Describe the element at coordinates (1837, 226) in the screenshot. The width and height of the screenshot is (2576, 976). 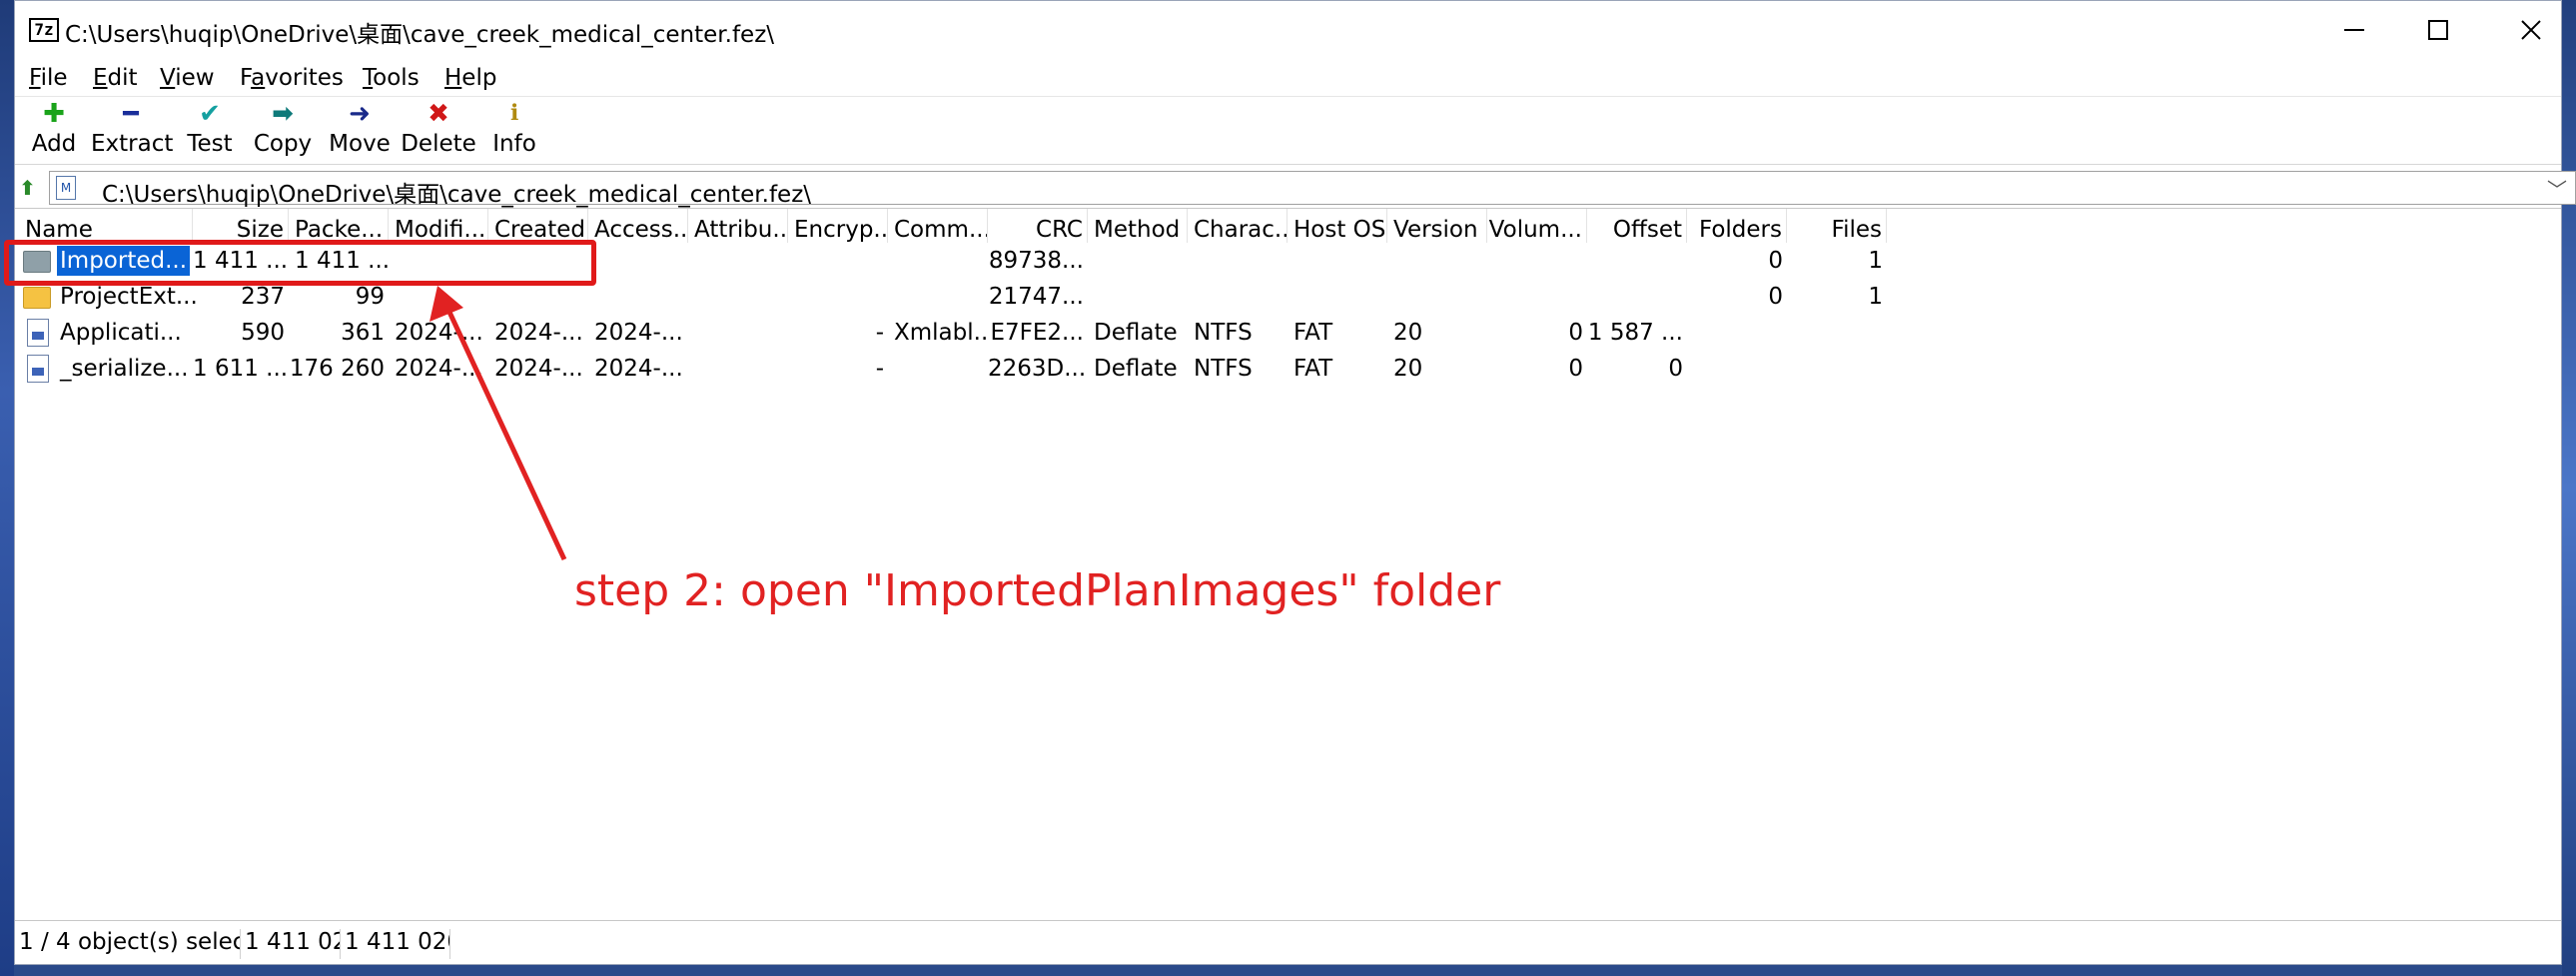
I see `column-header-files: Files` at that location.